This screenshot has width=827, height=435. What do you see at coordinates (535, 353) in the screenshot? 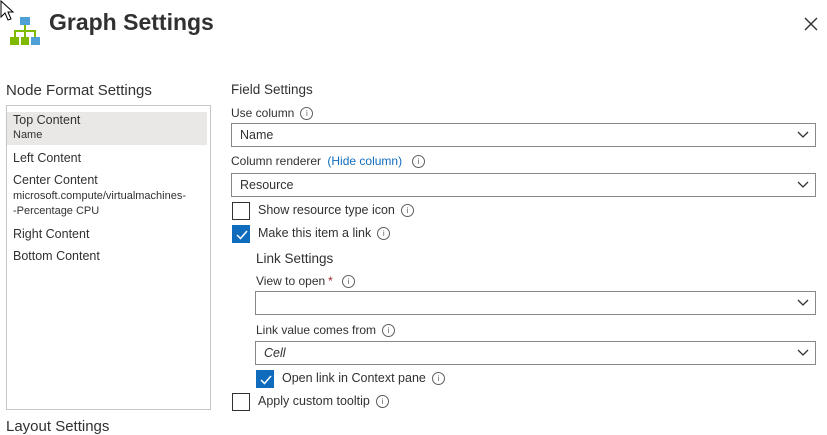
I see `link-value-dropdown: Cell` at bounding box center [535, 353].